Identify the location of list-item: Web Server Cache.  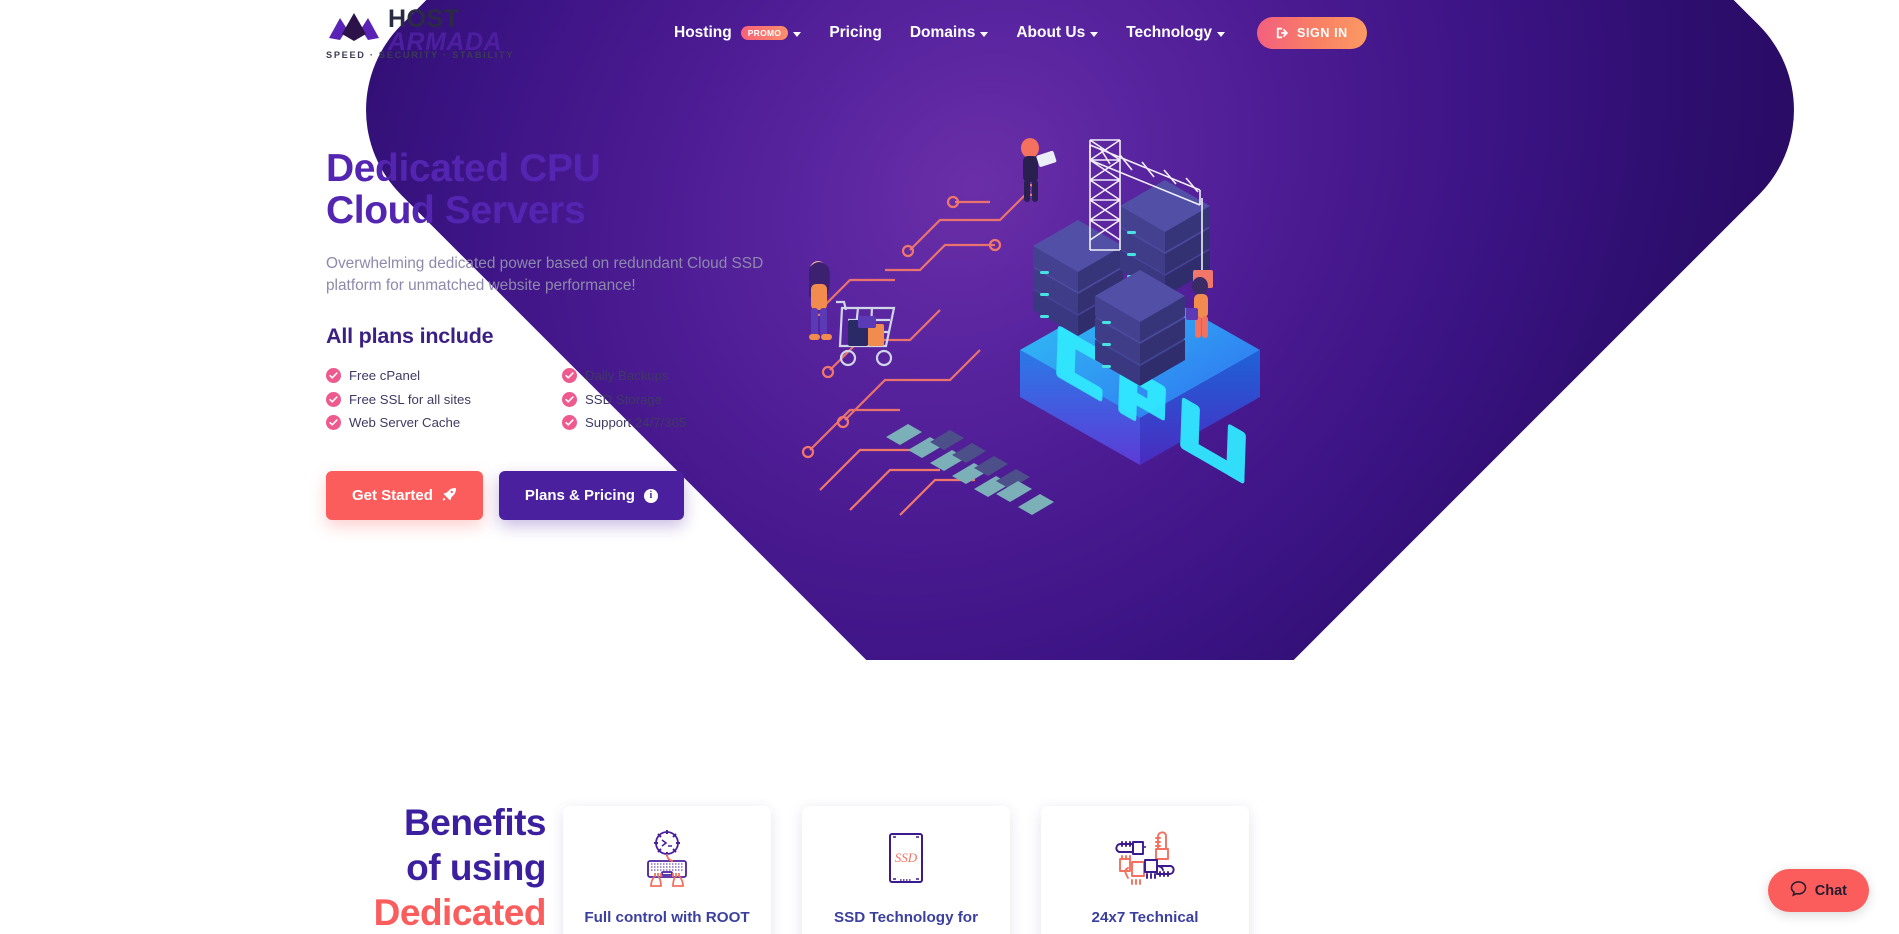
(444, 423).